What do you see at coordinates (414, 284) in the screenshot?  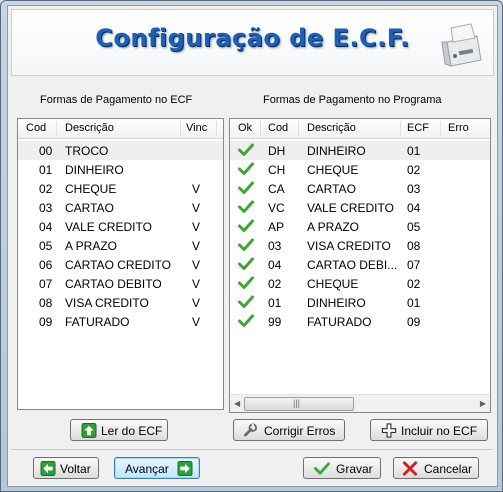 I see `row-ecf: 02` at bounding box center [414, 284].